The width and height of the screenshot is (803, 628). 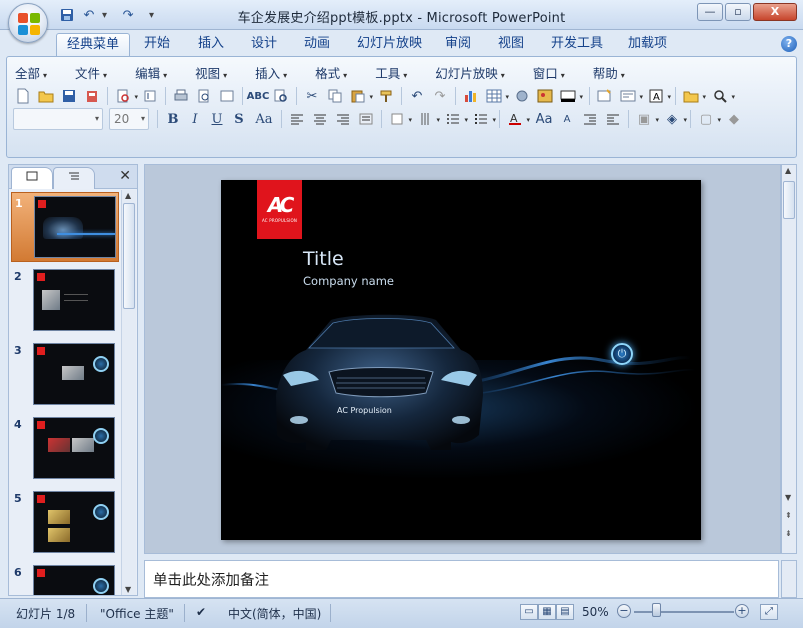 I want to click on tab-animation: 动画, so click(x=317, y=44).